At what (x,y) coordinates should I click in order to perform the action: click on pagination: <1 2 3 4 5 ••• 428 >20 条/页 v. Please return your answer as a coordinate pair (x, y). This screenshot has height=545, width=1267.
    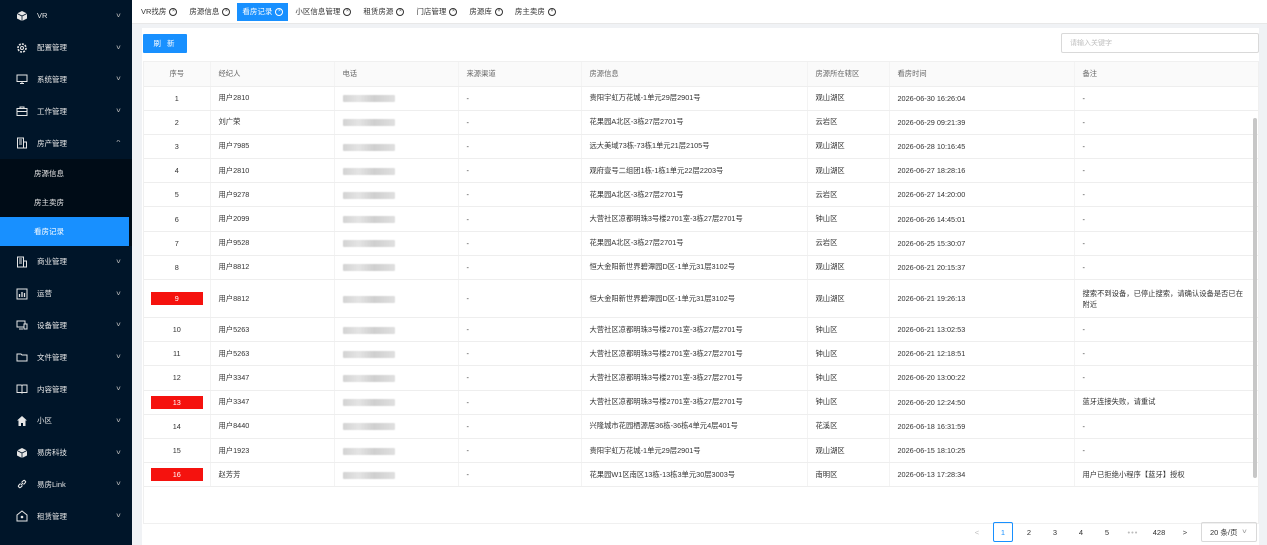
    Looking at the image, I should click on (1112, 532).